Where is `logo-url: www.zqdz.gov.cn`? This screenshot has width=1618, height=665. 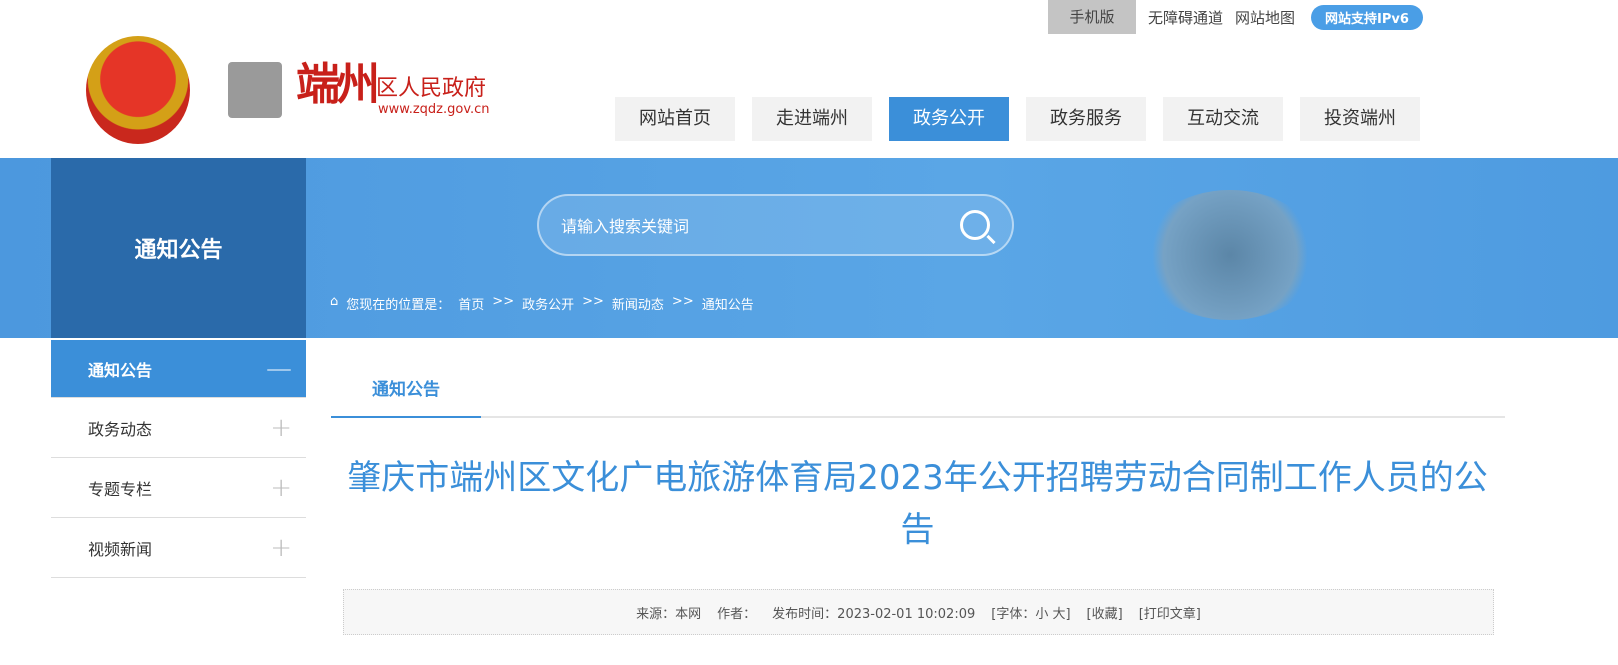 logo-url: www.zqdz.gov.cn is located at coordinates (434, 109).